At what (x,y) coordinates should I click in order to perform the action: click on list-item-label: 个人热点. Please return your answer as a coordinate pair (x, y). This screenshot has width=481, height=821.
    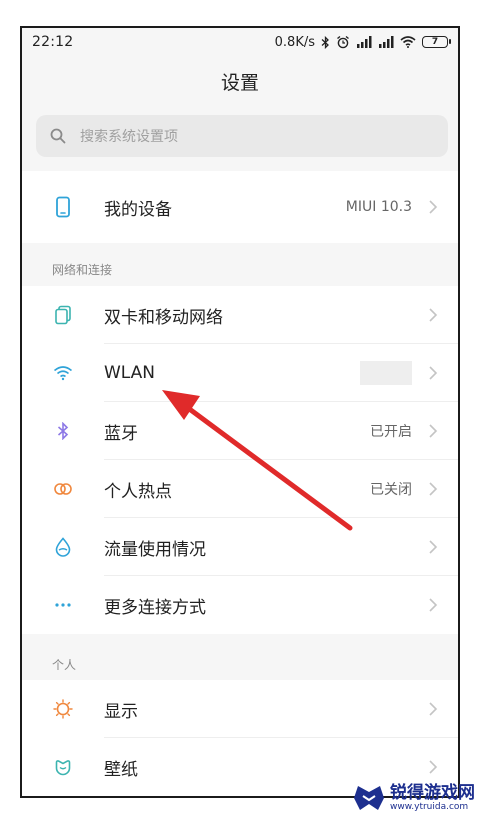
    Looking at the image, I should click on (138, 491).